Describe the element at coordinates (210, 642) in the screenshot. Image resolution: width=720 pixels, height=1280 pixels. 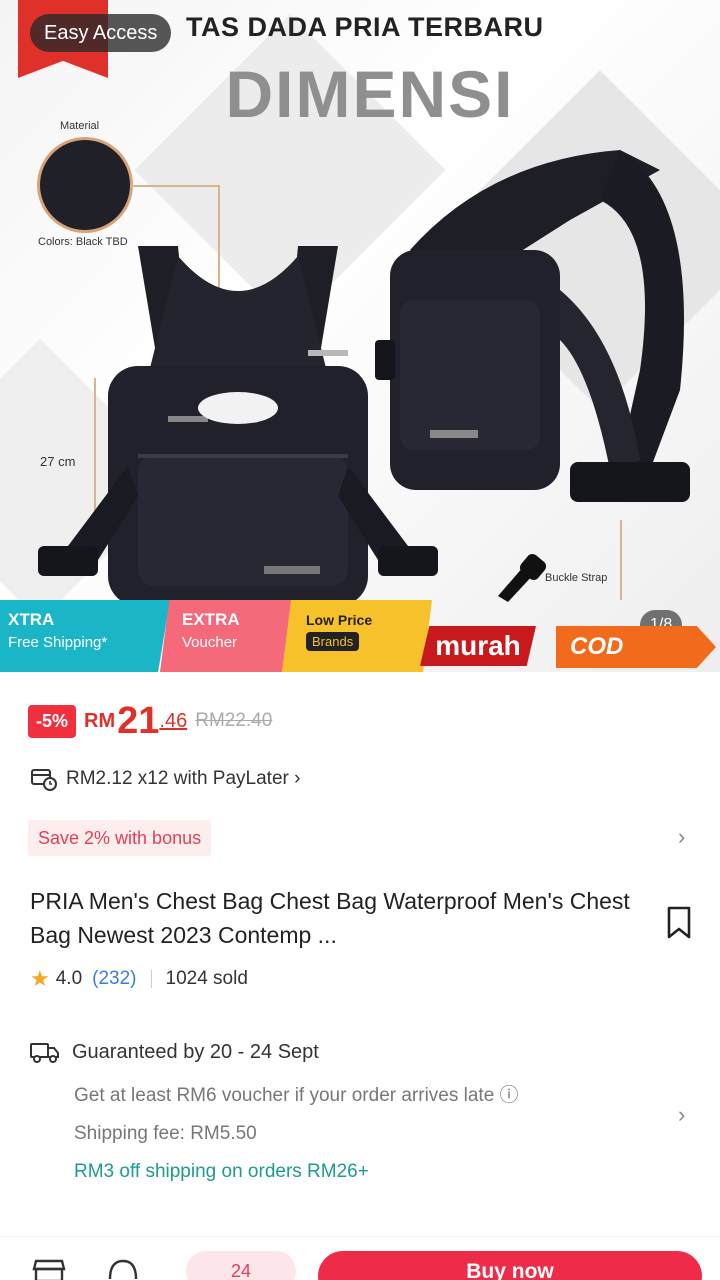
I see `promo-sublabel: Voucher` at that location.